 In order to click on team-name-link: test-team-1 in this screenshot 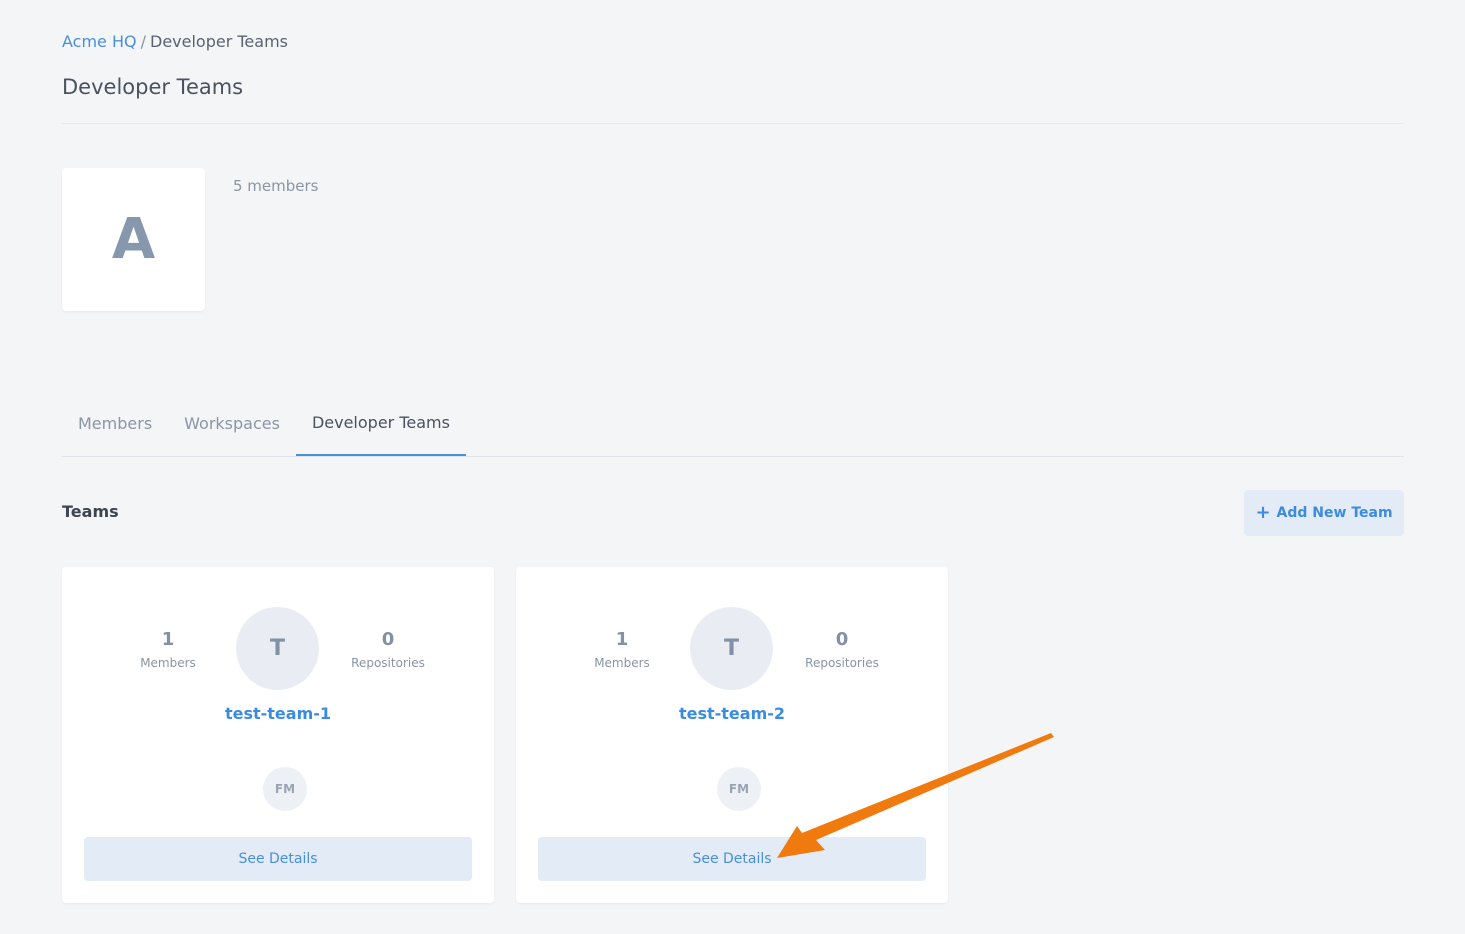, I will do `click(278, 713)`.